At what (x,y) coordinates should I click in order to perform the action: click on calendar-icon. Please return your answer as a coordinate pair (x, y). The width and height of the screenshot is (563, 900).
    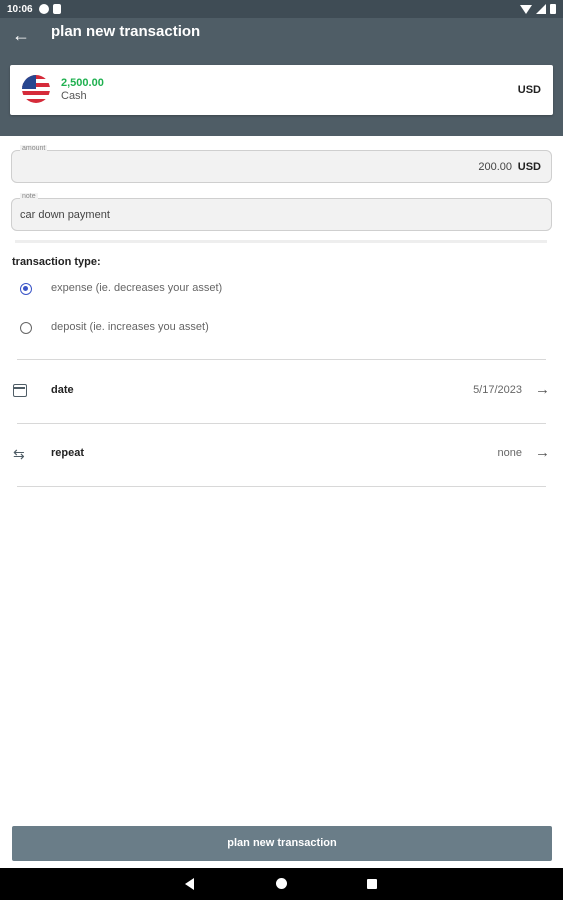
    Looking at the image, I should click on (20, 390).